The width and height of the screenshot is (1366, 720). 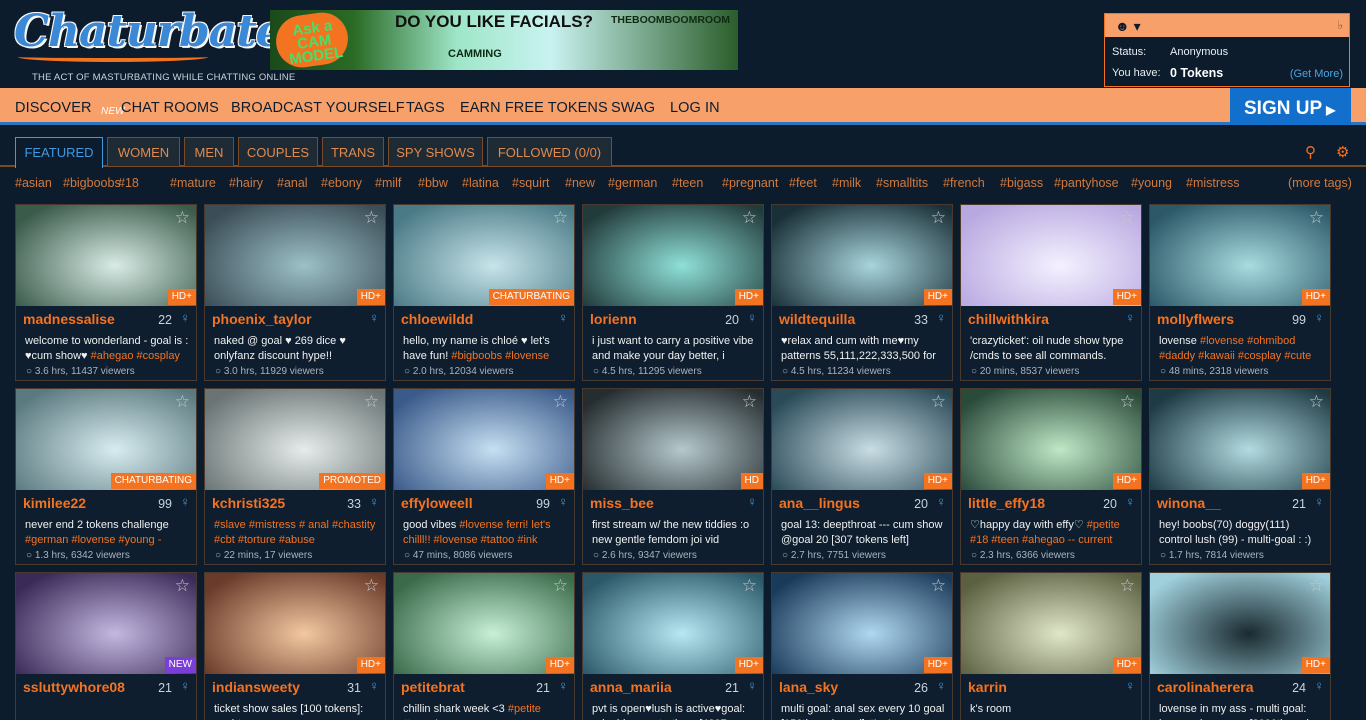 I want to click on tag-link: #pantyhose, so click(x=1086, y=183).